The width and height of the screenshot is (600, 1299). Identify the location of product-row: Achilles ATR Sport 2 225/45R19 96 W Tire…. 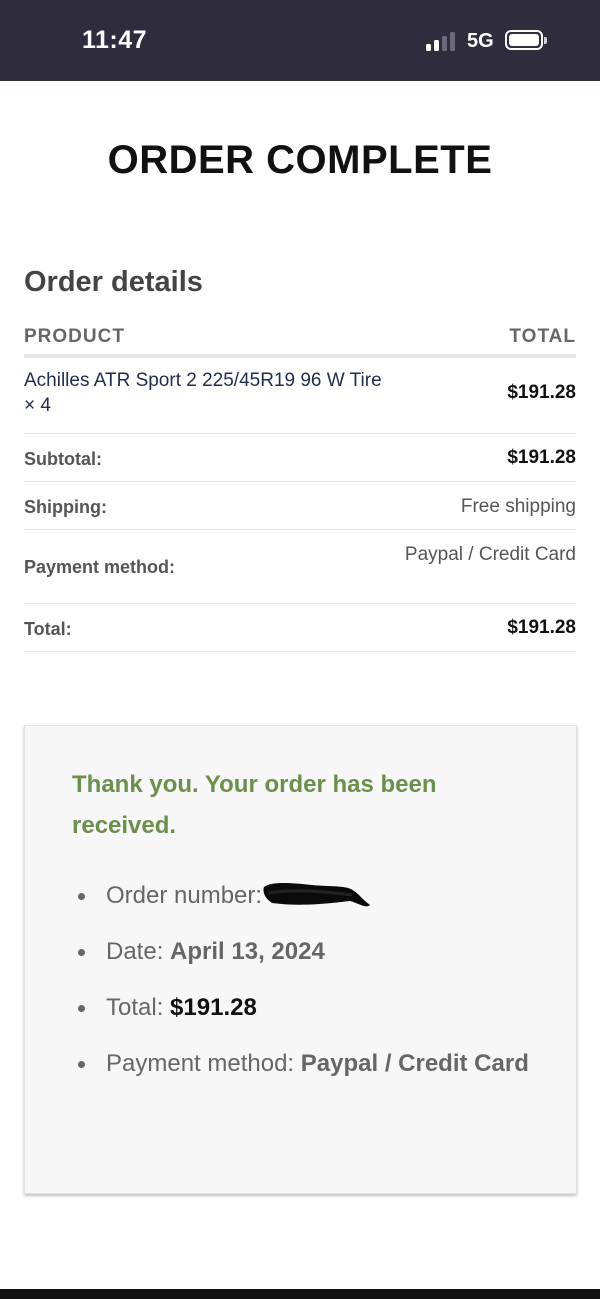
(300, 396).